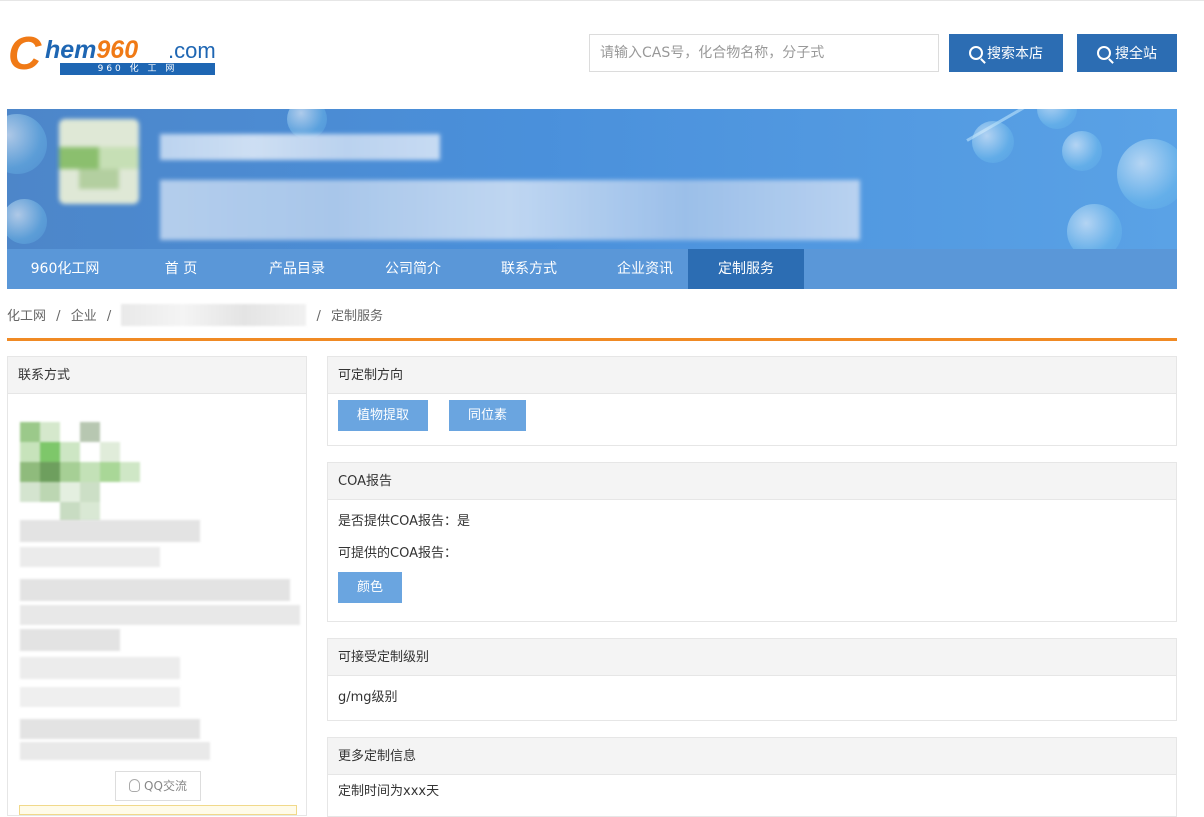 This screenshot has width=1204, height=817. What do you see at coordinates (645, 269) in the screenshot?
I see `nav-item-news: 企业资讯` at bounding box center [645, 269].